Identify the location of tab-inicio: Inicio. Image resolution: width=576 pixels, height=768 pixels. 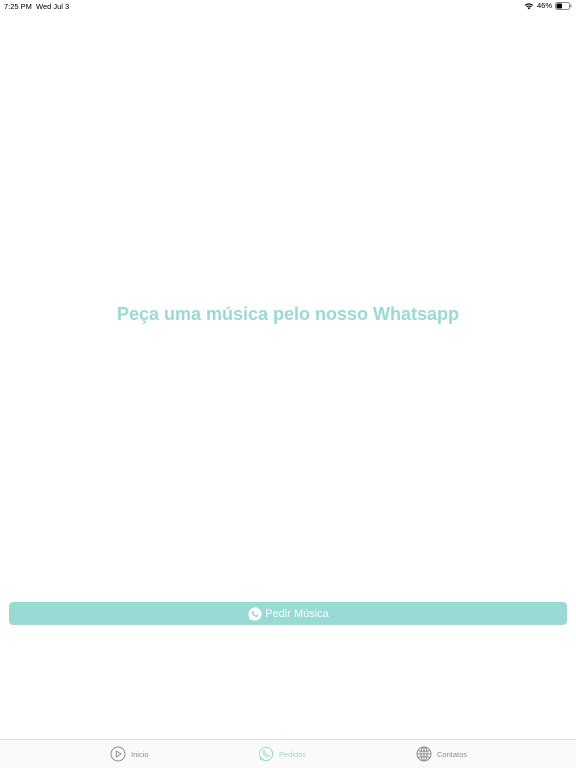
(129, 754).